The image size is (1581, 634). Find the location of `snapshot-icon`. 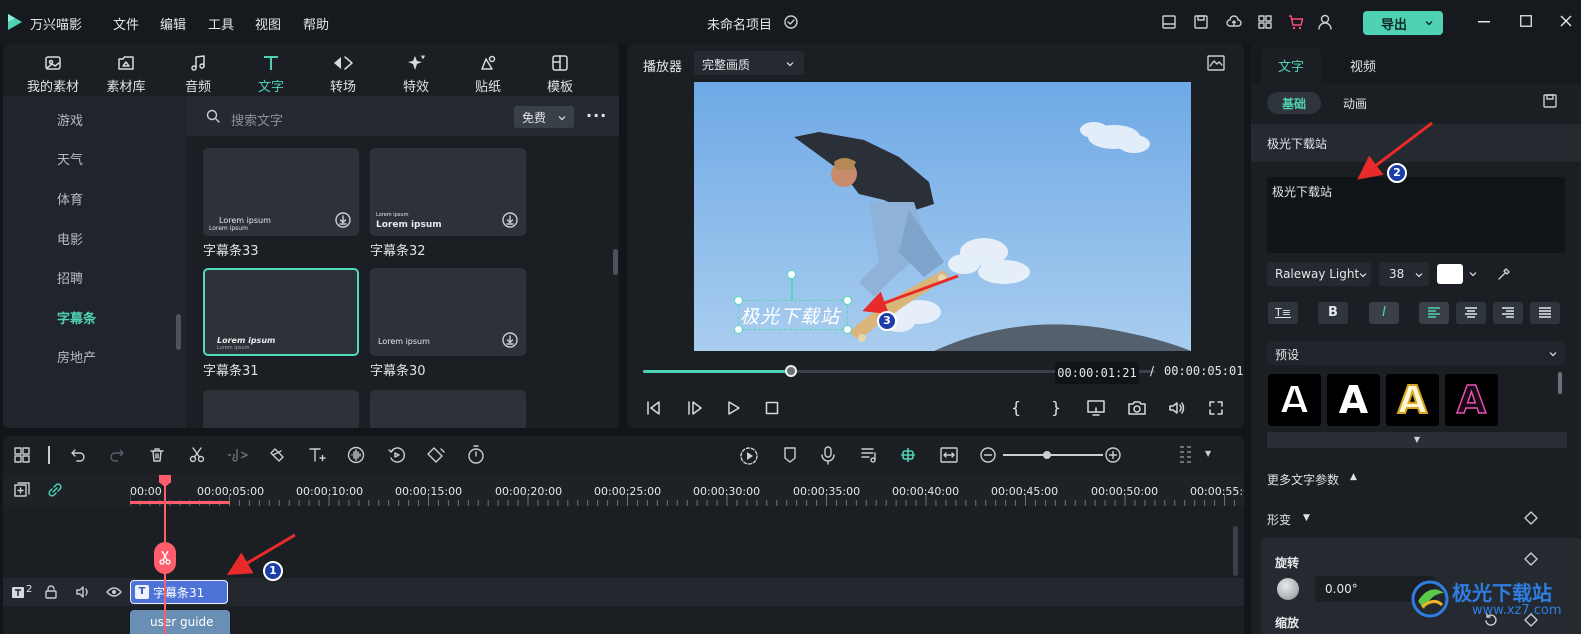

snapshot-icon is located at coordinates (1137, 408).